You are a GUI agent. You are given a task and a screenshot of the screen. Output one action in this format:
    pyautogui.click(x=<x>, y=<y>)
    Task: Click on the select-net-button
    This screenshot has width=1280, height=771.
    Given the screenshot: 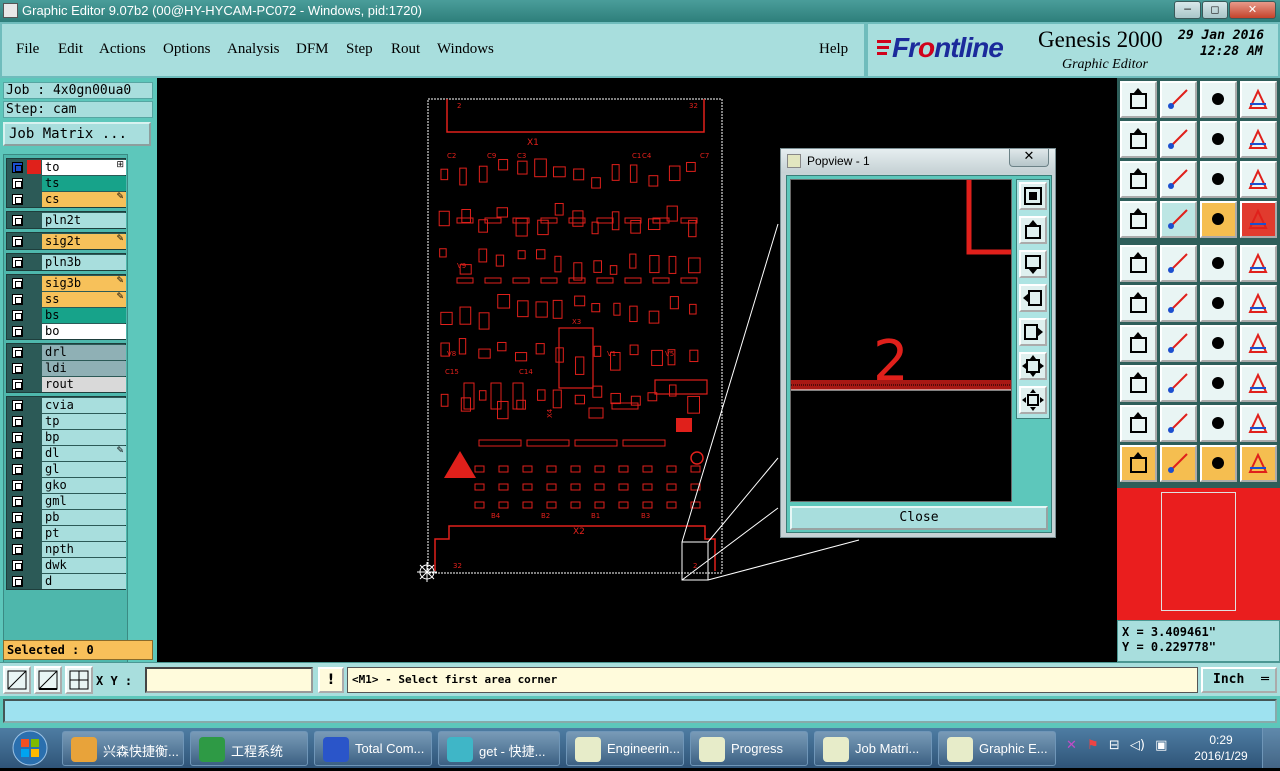 What is the action you would take?
    pyautogui.click(x=1178, y=263)
    